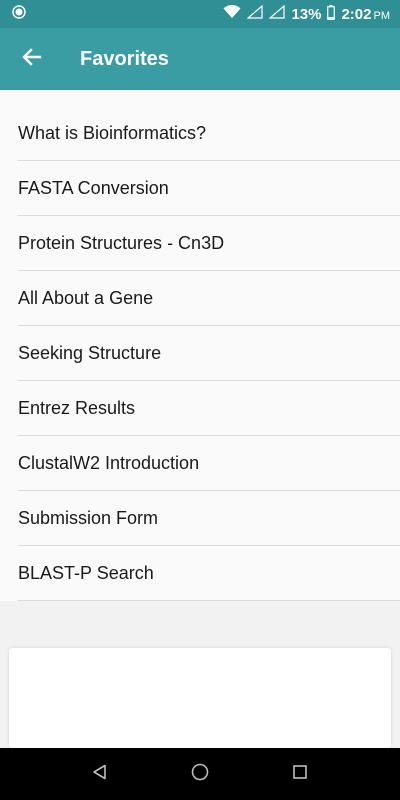  I want to click on clock: 2:02 PM, so click(365, 14).